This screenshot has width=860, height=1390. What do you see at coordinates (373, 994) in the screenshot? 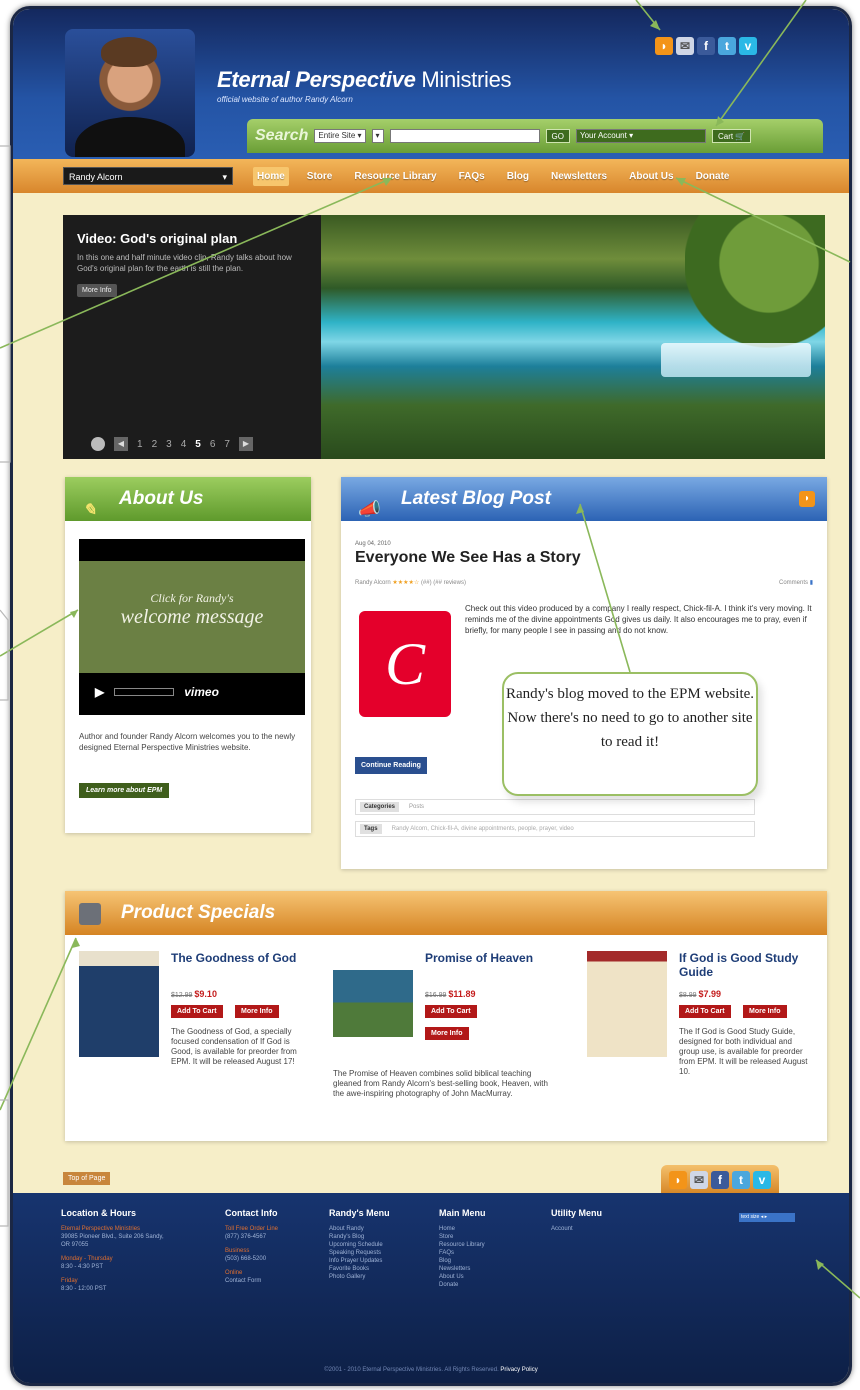
I see `promise-of-heaven-cover` at bounding box center [373, 994].